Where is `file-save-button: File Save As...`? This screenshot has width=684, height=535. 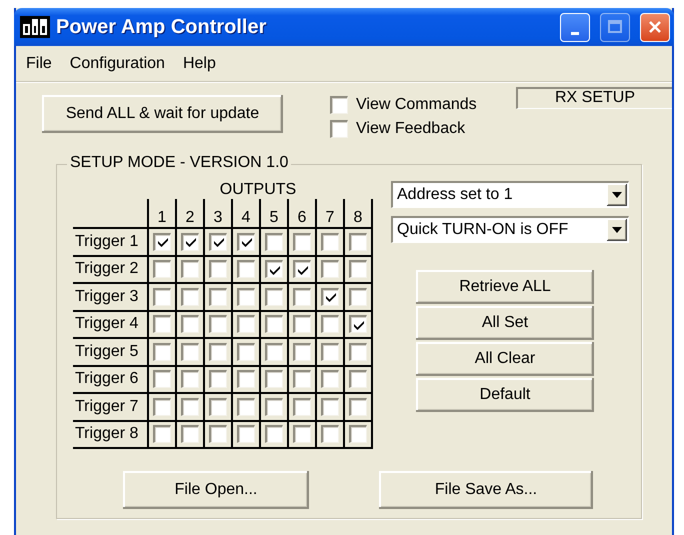
file-save-button: File Save As... is located at coordinates (486, 490).